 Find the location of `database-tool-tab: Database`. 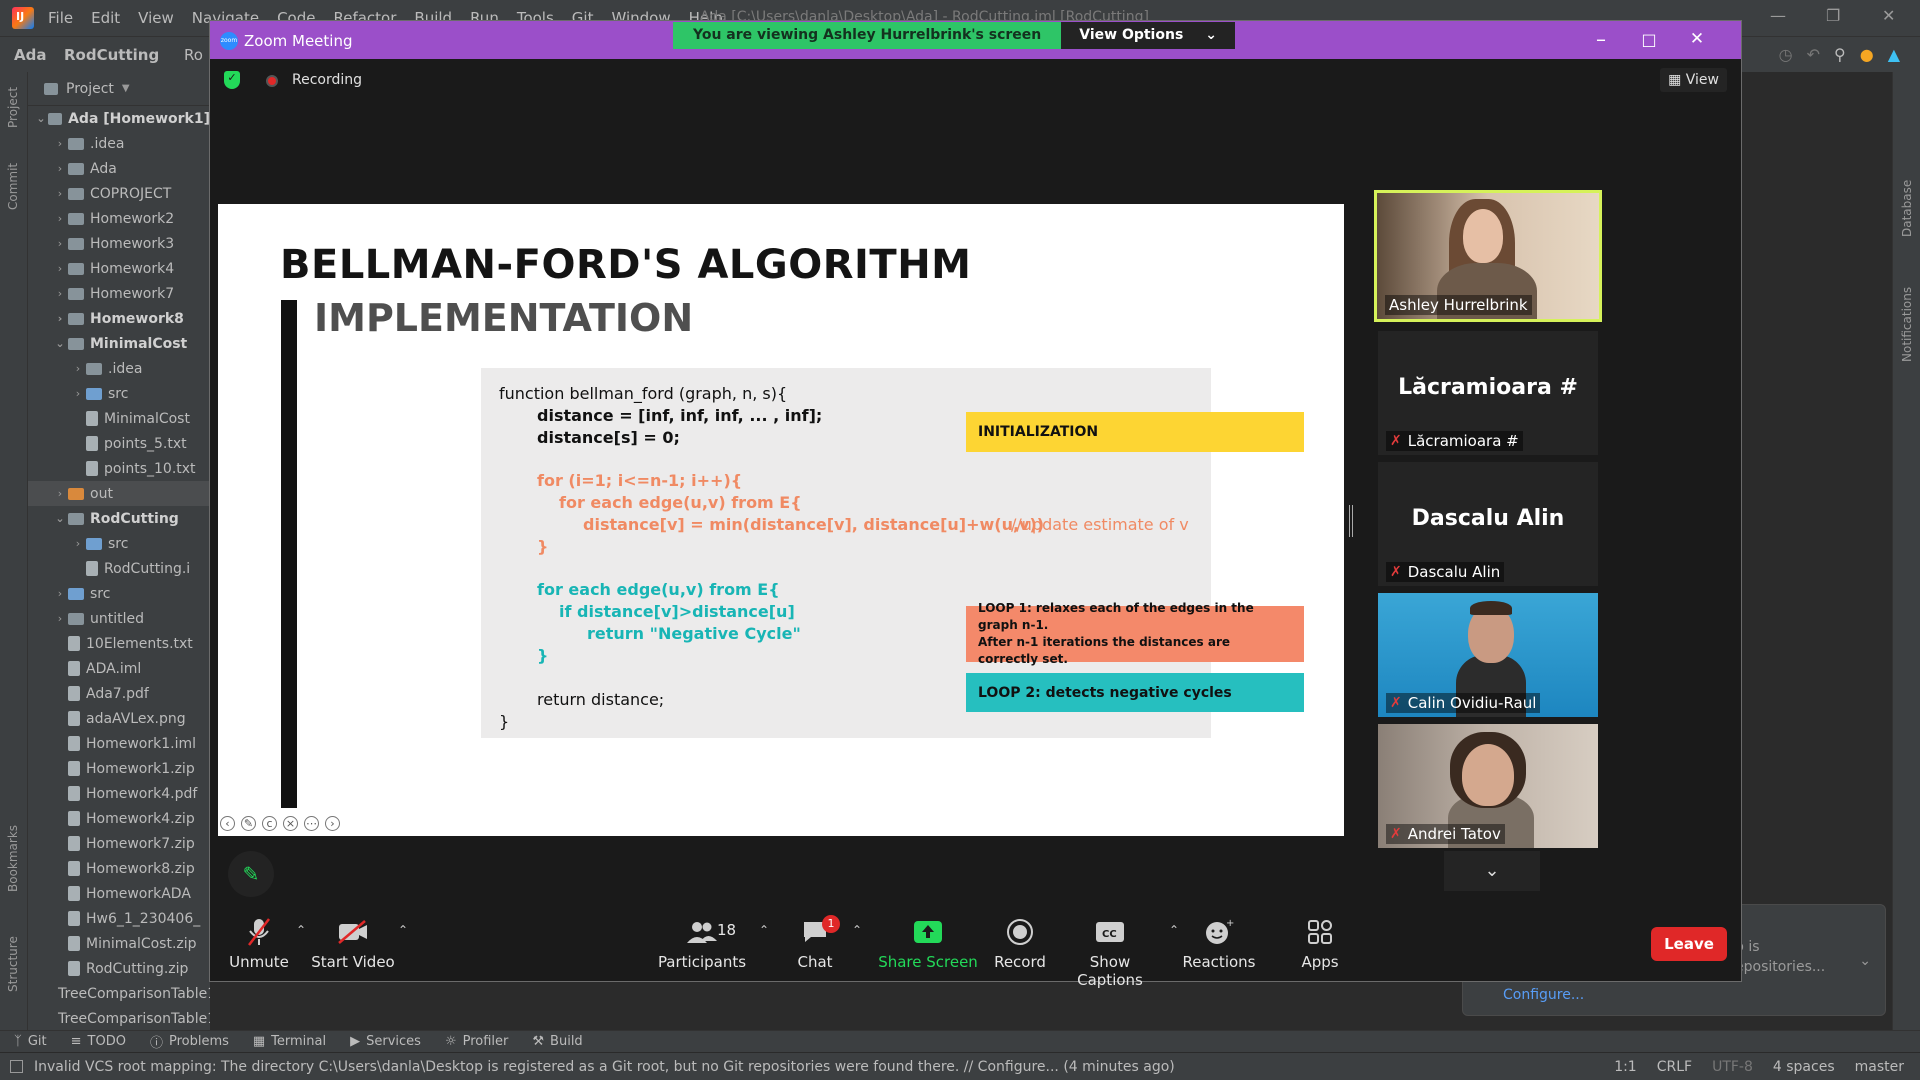

database-tool-tab: Database is located at coordinates (1907, 208).